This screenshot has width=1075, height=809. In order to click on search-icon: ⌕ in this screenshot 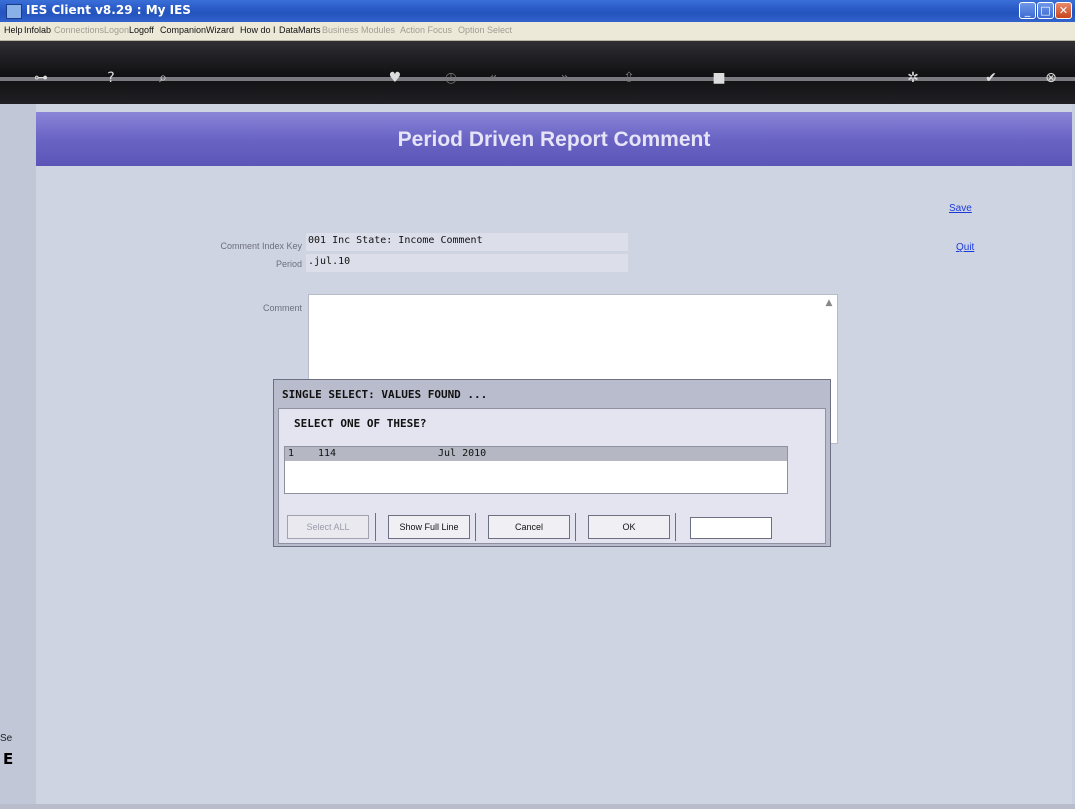, I will do `click(163, 78)`.